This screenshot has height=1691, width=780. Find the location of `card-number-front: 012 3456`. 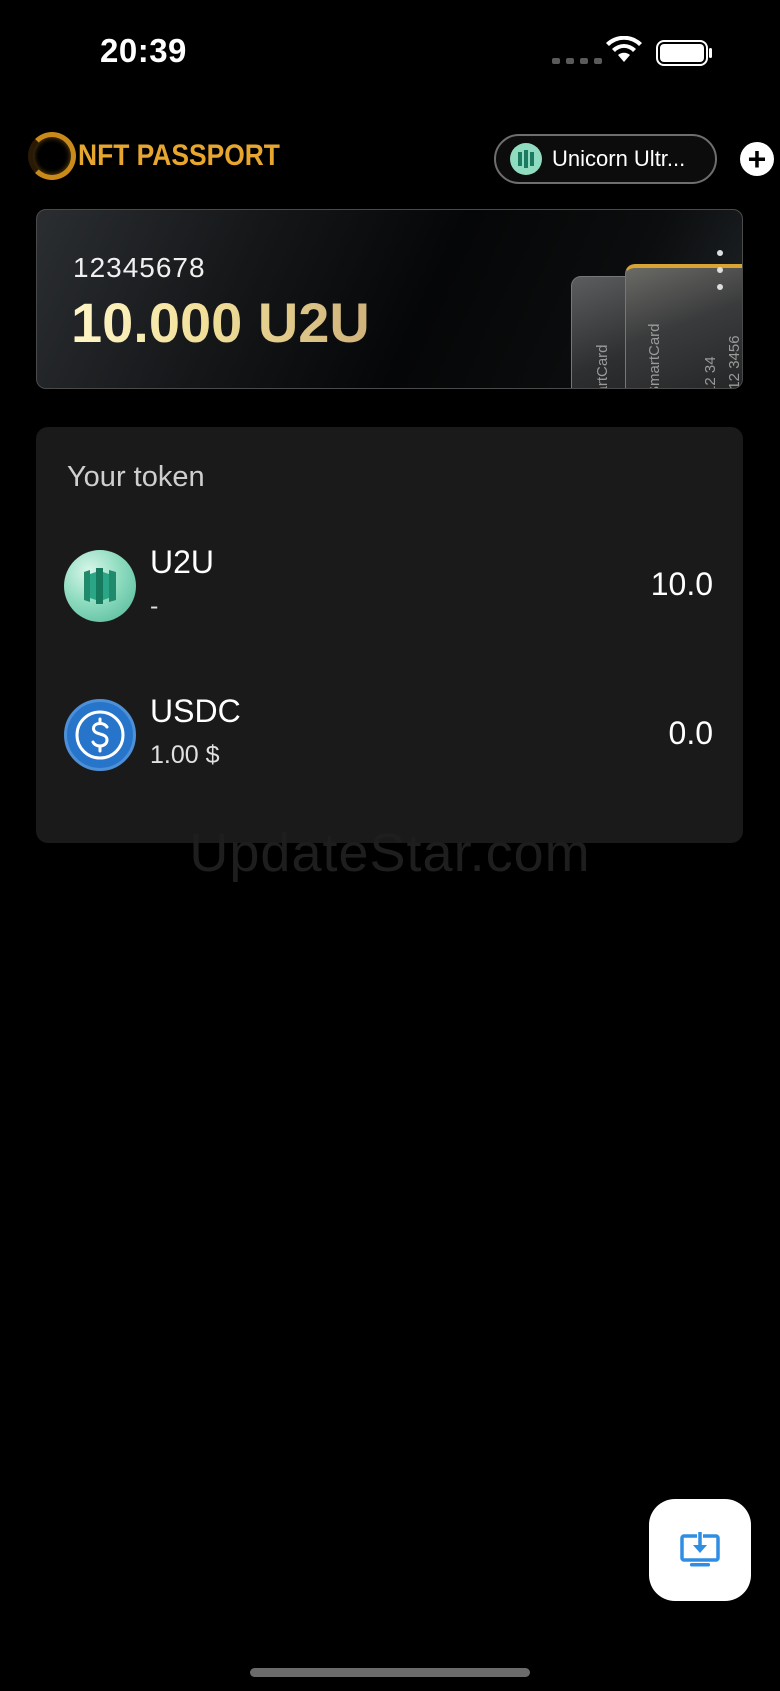

card-number-front: 012 3456 is located at coordinates (734, 362).